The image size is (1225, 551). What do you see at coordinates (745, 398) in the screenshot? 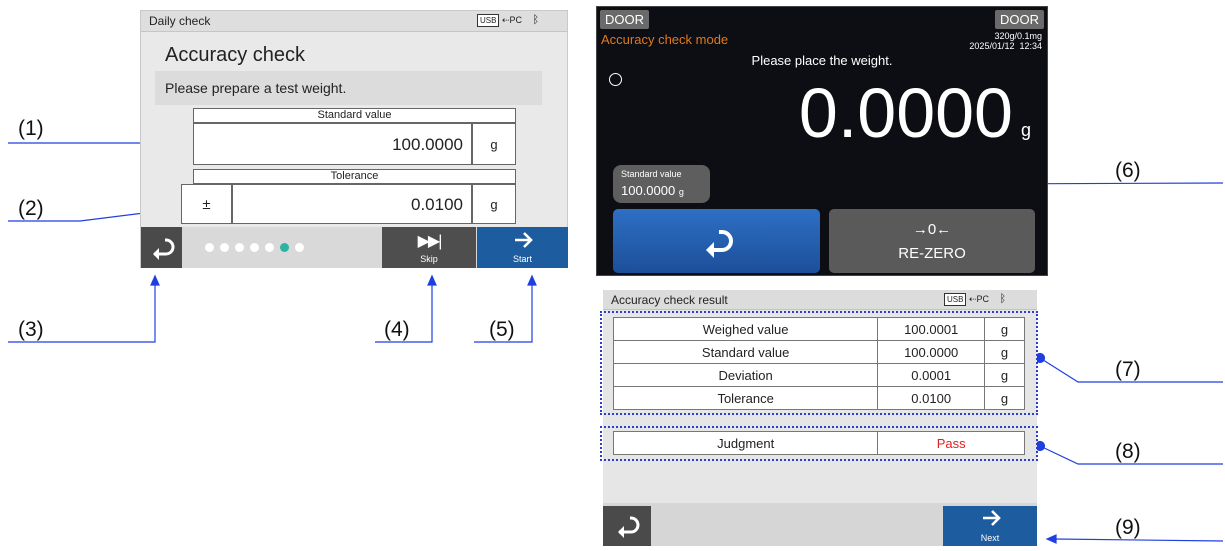
I see `result-label: Tolerance` at bounding box center [745, 398].